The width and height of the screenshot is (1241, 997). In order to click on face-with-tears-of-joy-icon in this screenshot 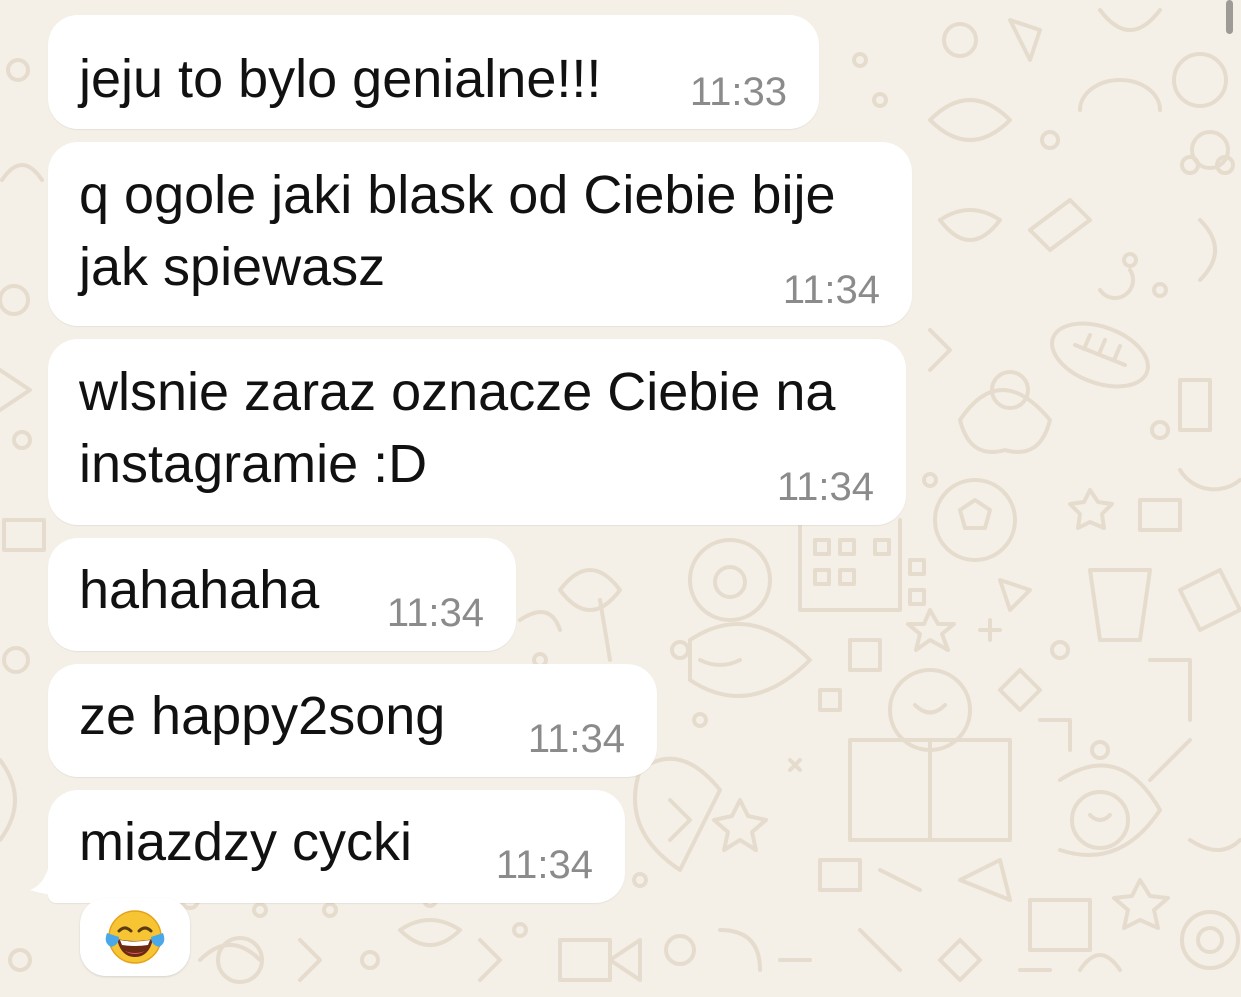, I will do `click(135, 937)`.